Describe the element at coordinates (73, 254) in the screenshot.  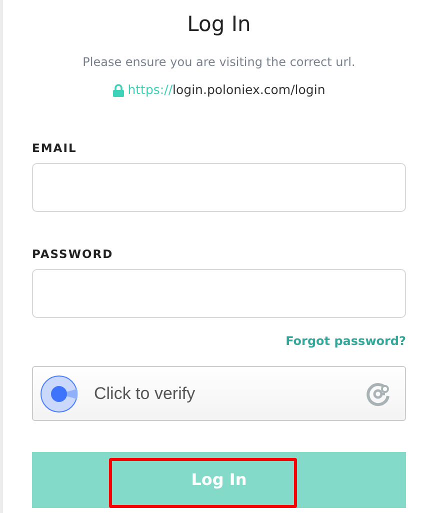
I see `field-label: PASSWORD` at that location.